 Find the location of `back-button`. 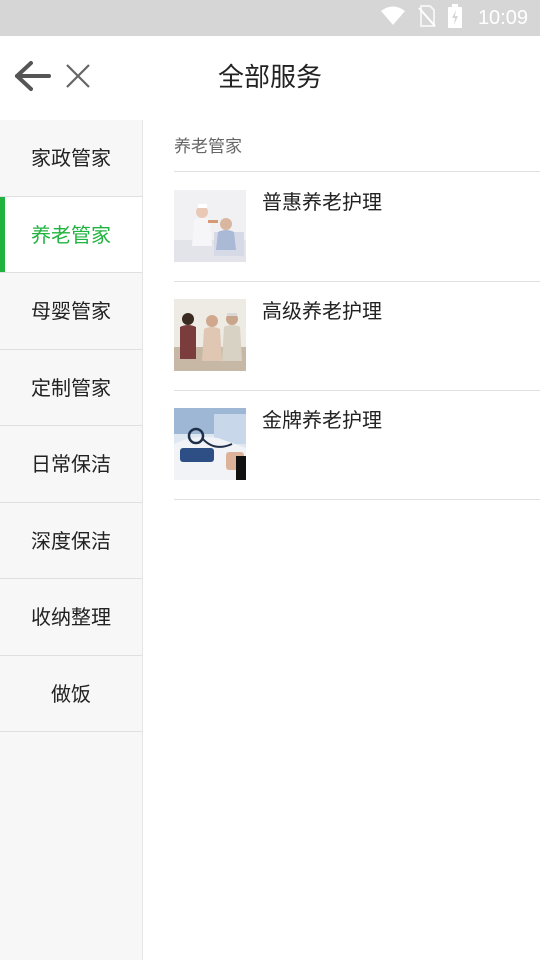

back-button is located at coordinates (32, 78).